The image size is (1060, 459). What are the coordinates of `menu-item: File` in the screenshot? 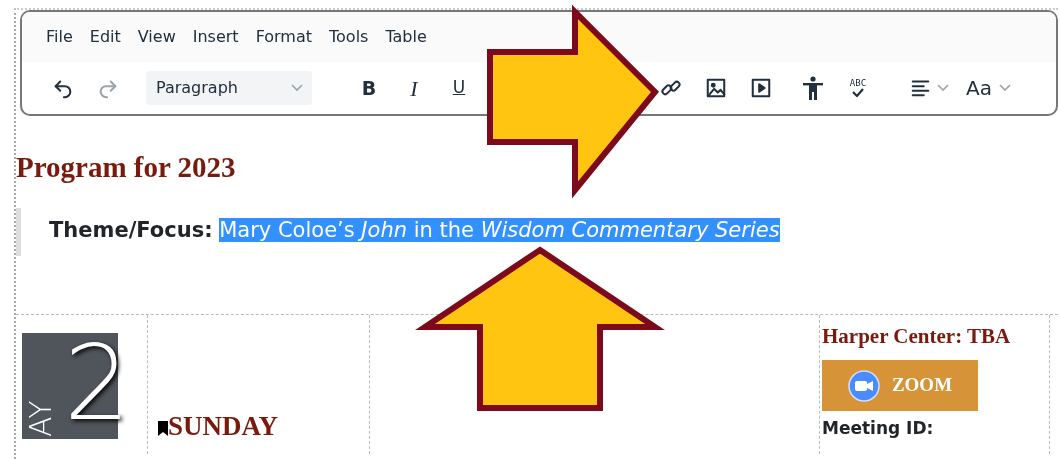 It's located at (65, 37).